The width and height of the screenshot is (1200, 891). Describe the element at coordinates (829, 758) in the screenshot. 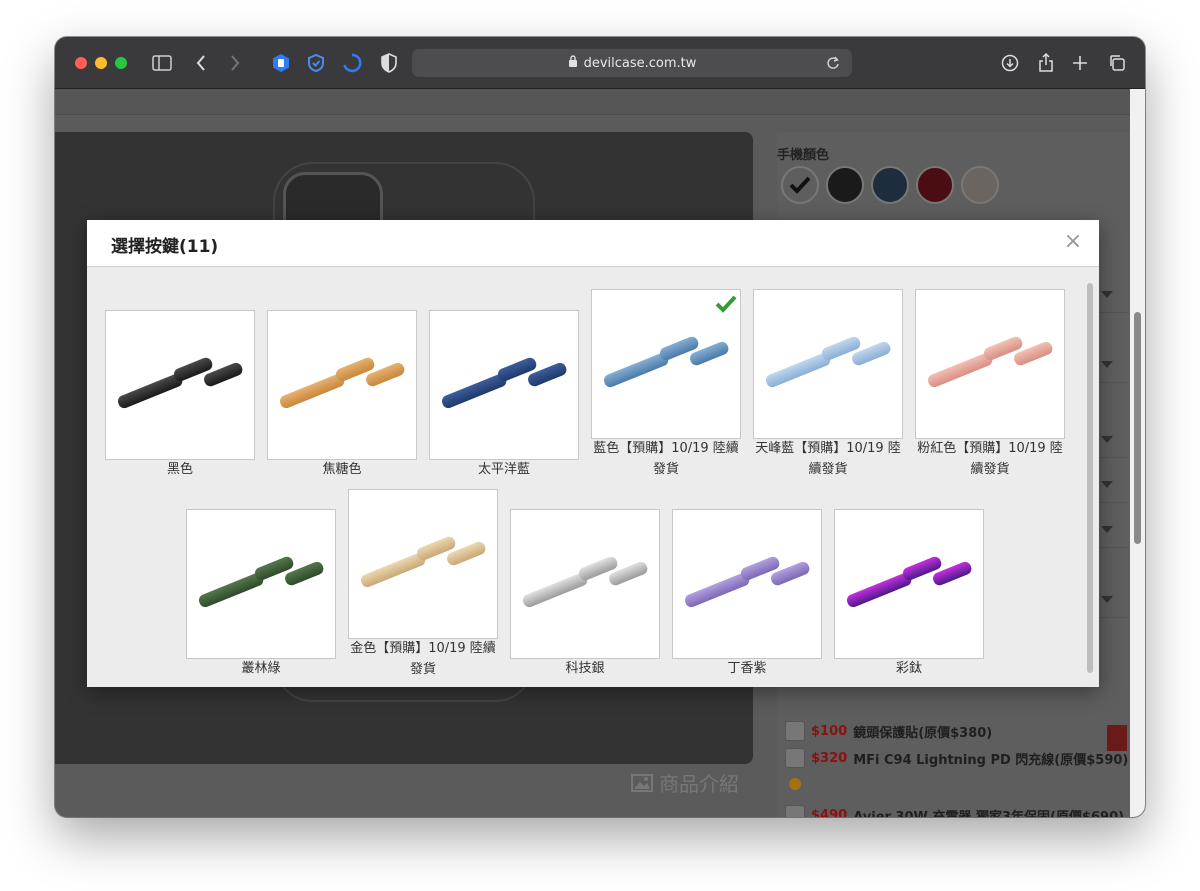

I see `addon-price: $320` at that location.